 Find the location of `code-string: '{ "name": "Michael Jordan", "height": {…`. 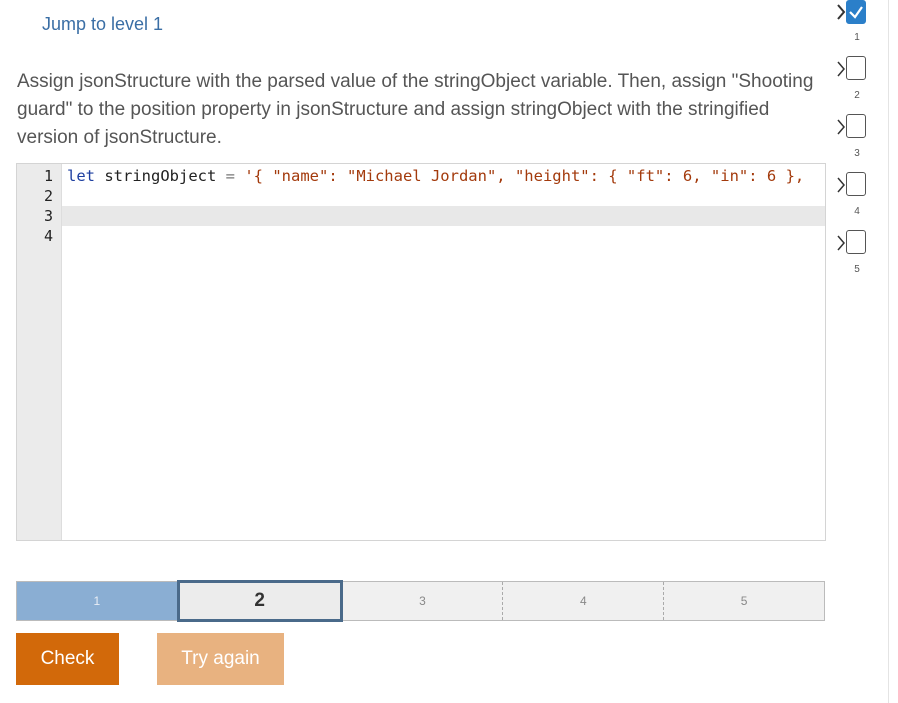

code-string: '{ "name": "Michael Jordan", "height": {… is located at coordinates (520, 176).